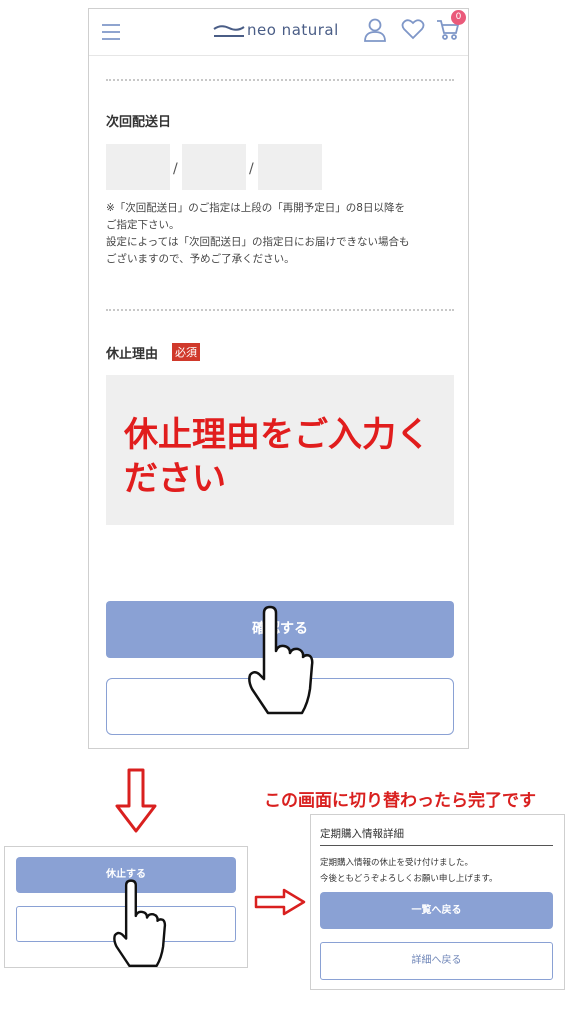  What do you see at coordinates (229, 31) in the screenshot?
I see `logo-wave-icon` at bounding box center [229, 31].